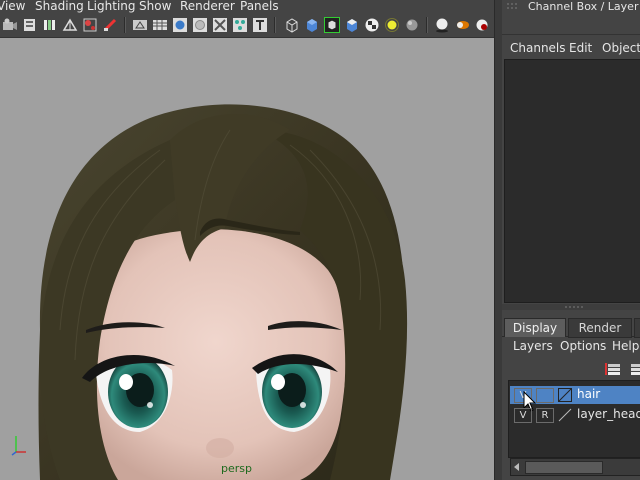 The height and width of the screenshot is (480, 640). I want to click on menu-help: Help, so click(625, 346).